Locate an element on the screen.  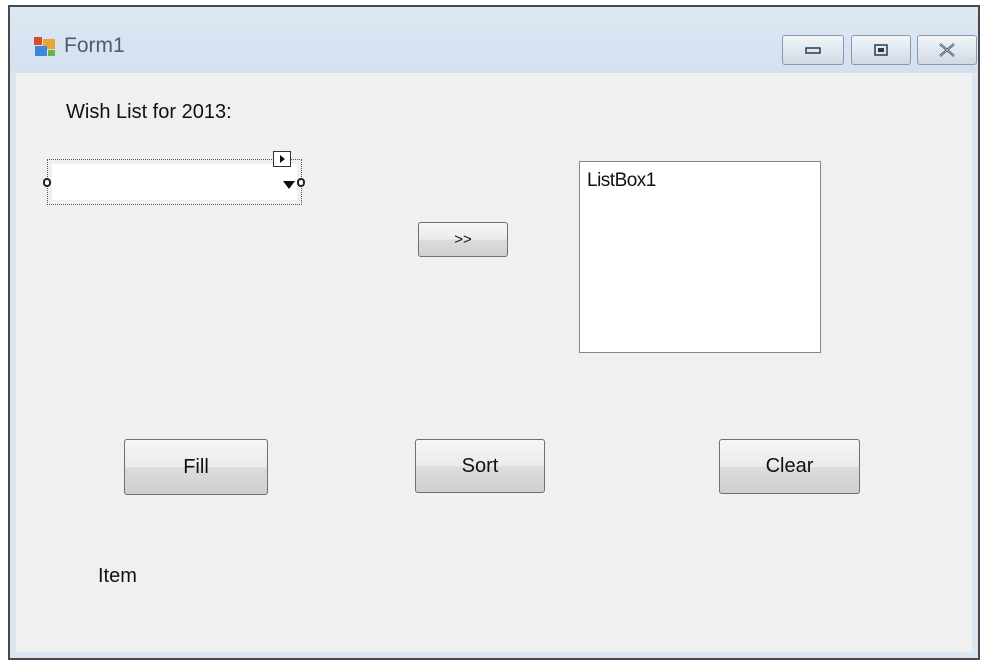
window-title: Form1 is located at coordinates (94, 45).